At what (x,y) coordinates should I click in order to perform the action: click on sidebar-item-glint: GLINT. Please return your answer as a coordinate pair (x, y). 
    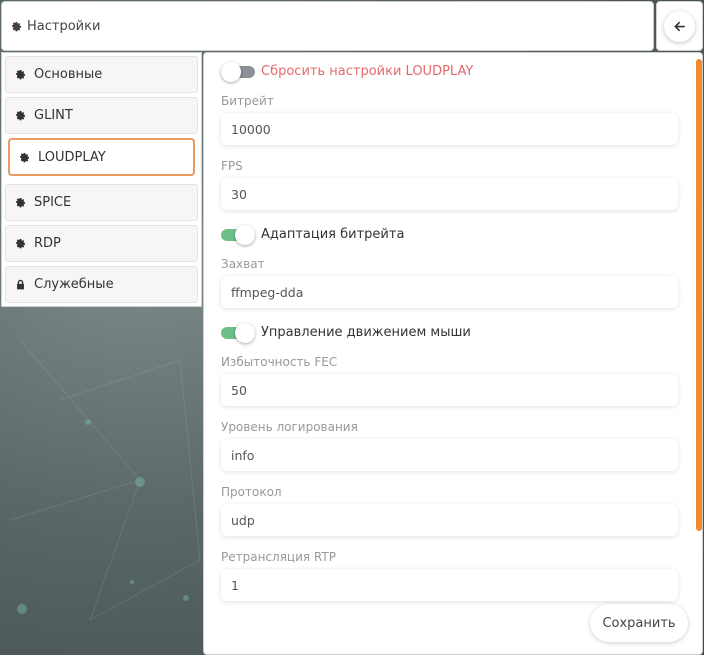
    Looking at the image, I should click on (101, 115).